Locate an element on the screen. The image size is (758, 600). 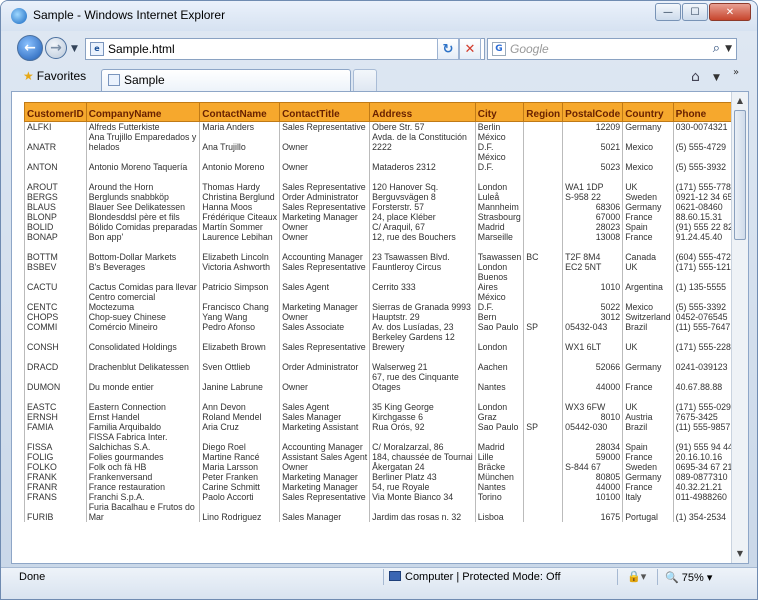
table-cell: 28034 is located at coordinates (593, 442).